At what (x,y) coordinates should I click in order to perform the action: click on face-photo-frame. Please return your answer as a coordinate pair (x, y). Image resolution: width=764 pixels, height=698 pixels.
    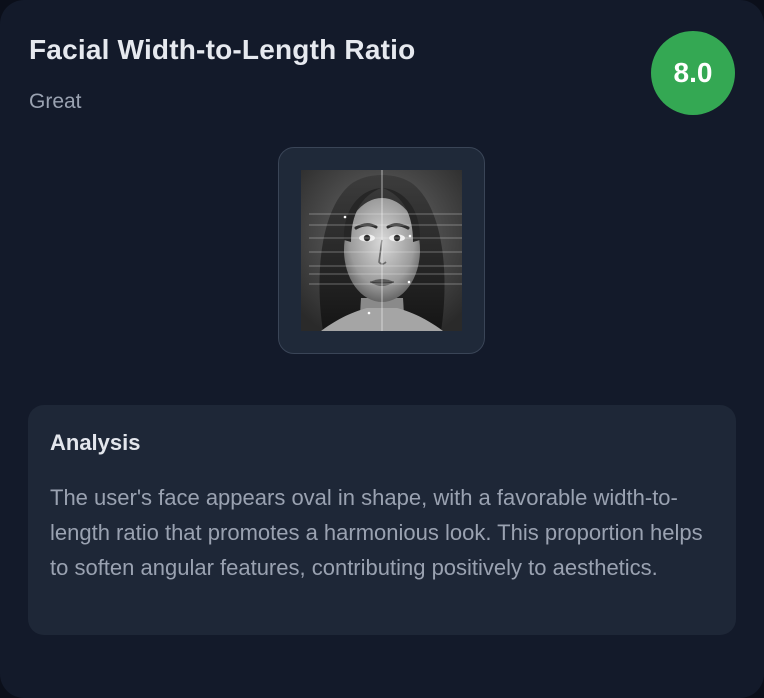
    Looking at the image, I should click on (381, 250).